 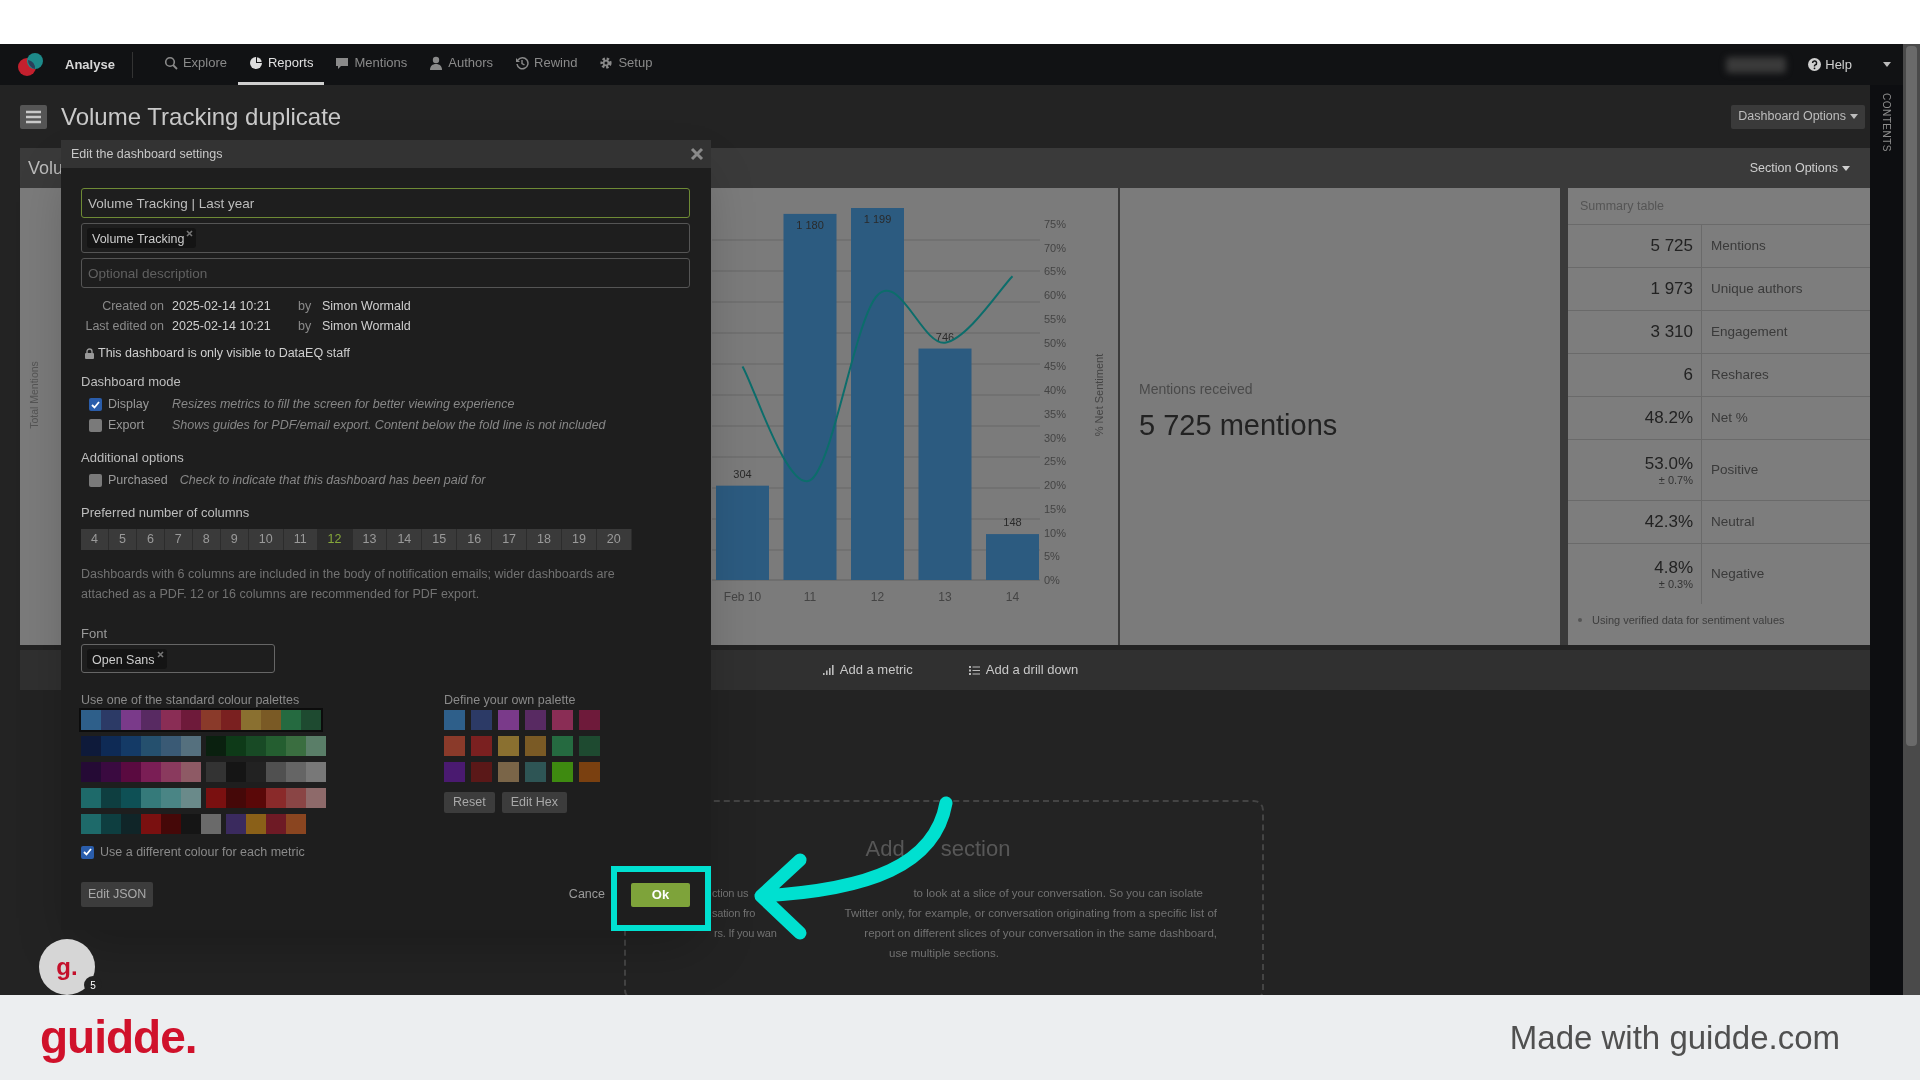 What do you see at coordinates (385, 238) in the screenshot?
I see `tags-field: Volume Tracking` at bounding box center [385, 238].